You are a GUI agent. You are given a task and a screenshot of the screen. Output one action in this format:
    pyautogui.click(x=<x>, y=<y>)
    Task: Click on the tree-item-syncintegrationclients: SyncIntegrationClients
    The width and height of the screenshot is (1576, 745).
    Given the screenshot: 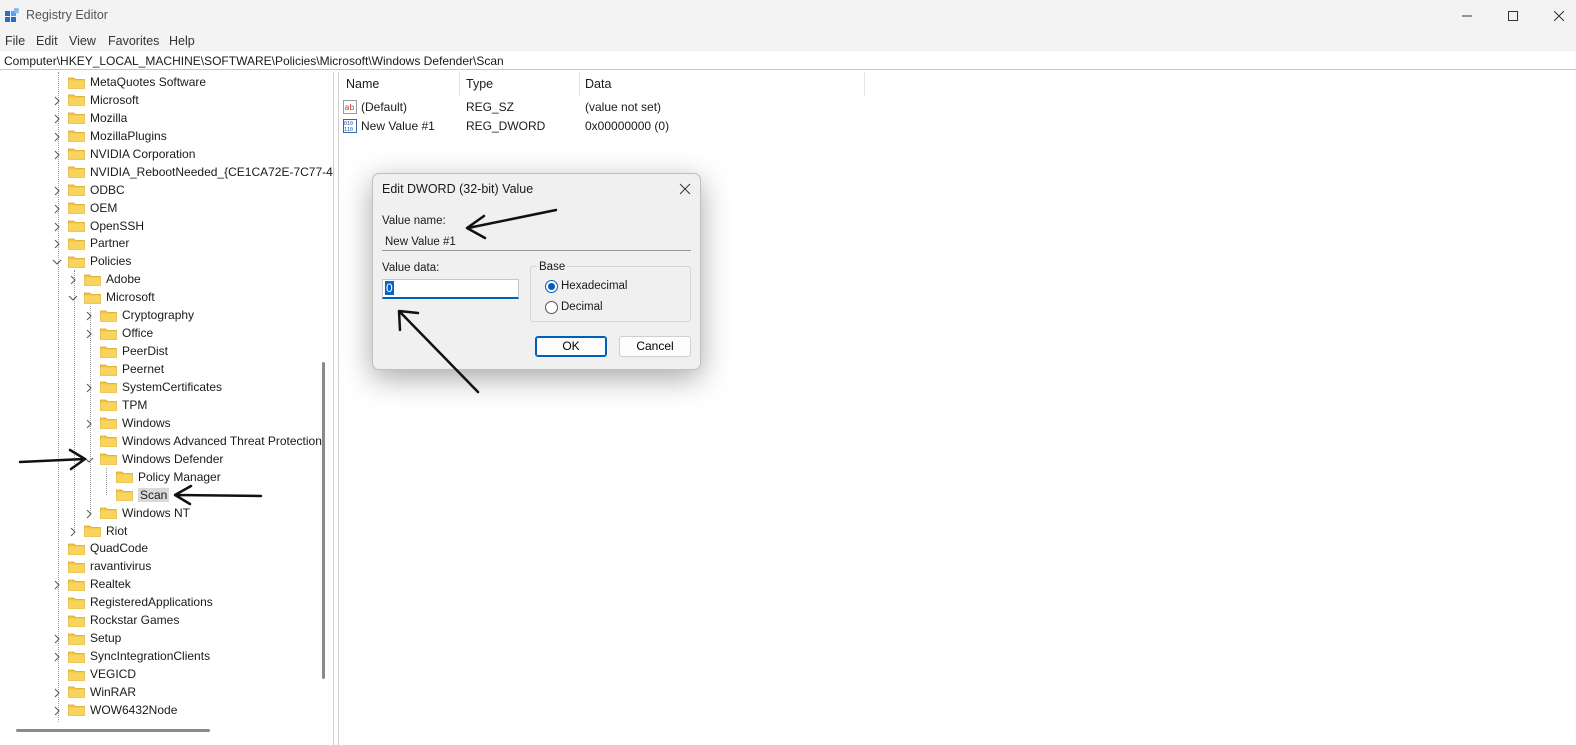 What is the action you would take?
    pyautogui.click(x=131, y=656)
    